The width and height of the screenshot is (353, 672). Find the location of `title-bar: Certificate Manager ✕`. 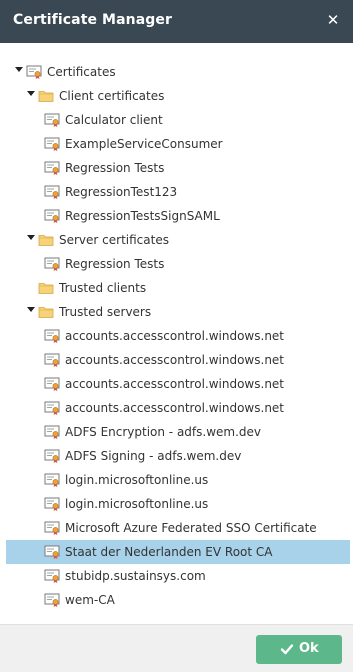

title-bar: Certificate Manager ✕ is located at coordinates (176, 21).